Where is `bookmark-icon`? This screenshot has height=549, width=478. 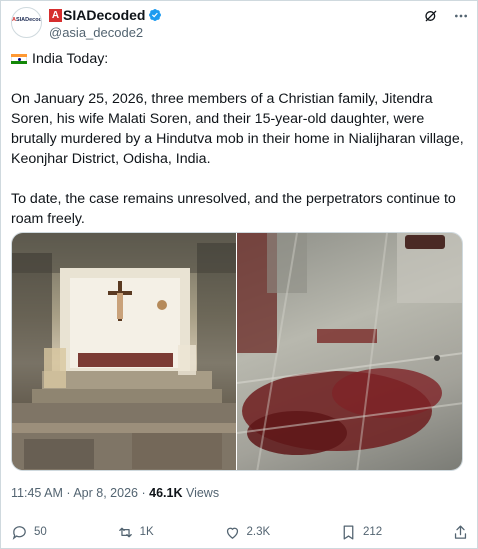
bookmark-icon is located at coordinates (348, 532).